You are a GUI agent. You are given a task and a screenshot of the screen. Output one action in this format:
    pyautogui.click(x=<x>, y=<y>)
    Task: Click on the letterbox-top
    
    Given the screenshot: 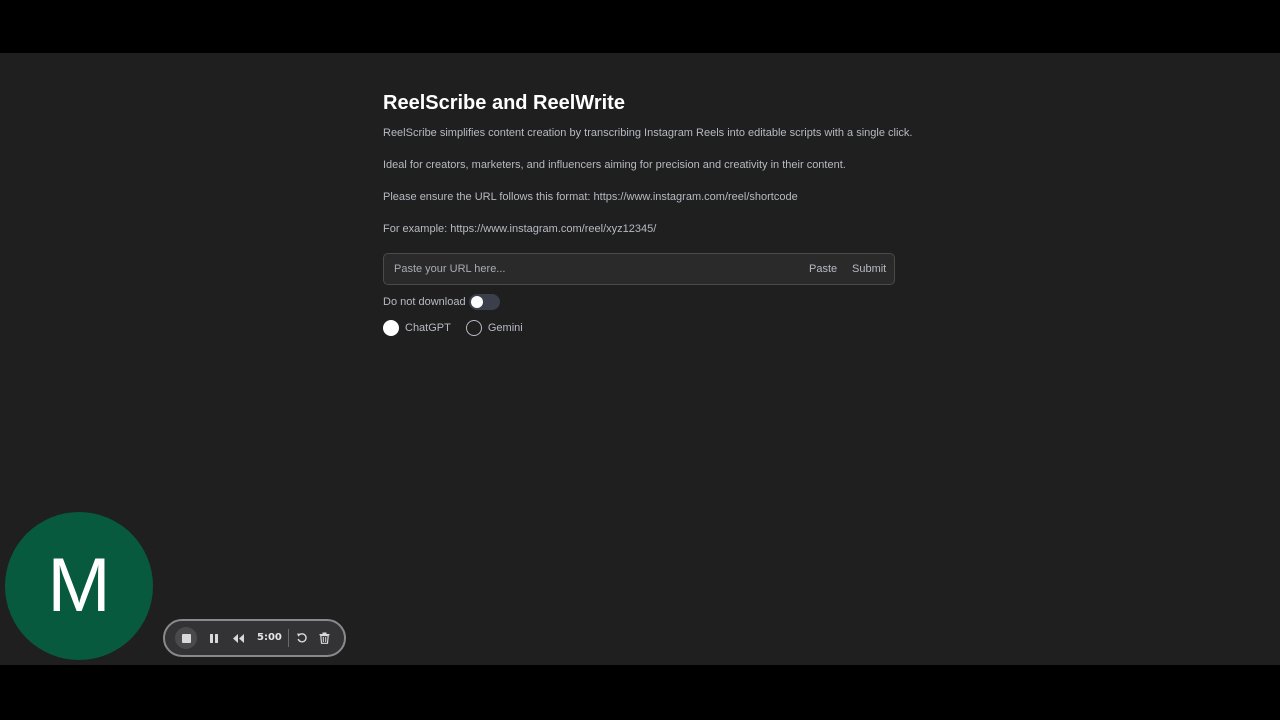 What is the action you would take?
    pyautogui.click(x=640, y=26)
    